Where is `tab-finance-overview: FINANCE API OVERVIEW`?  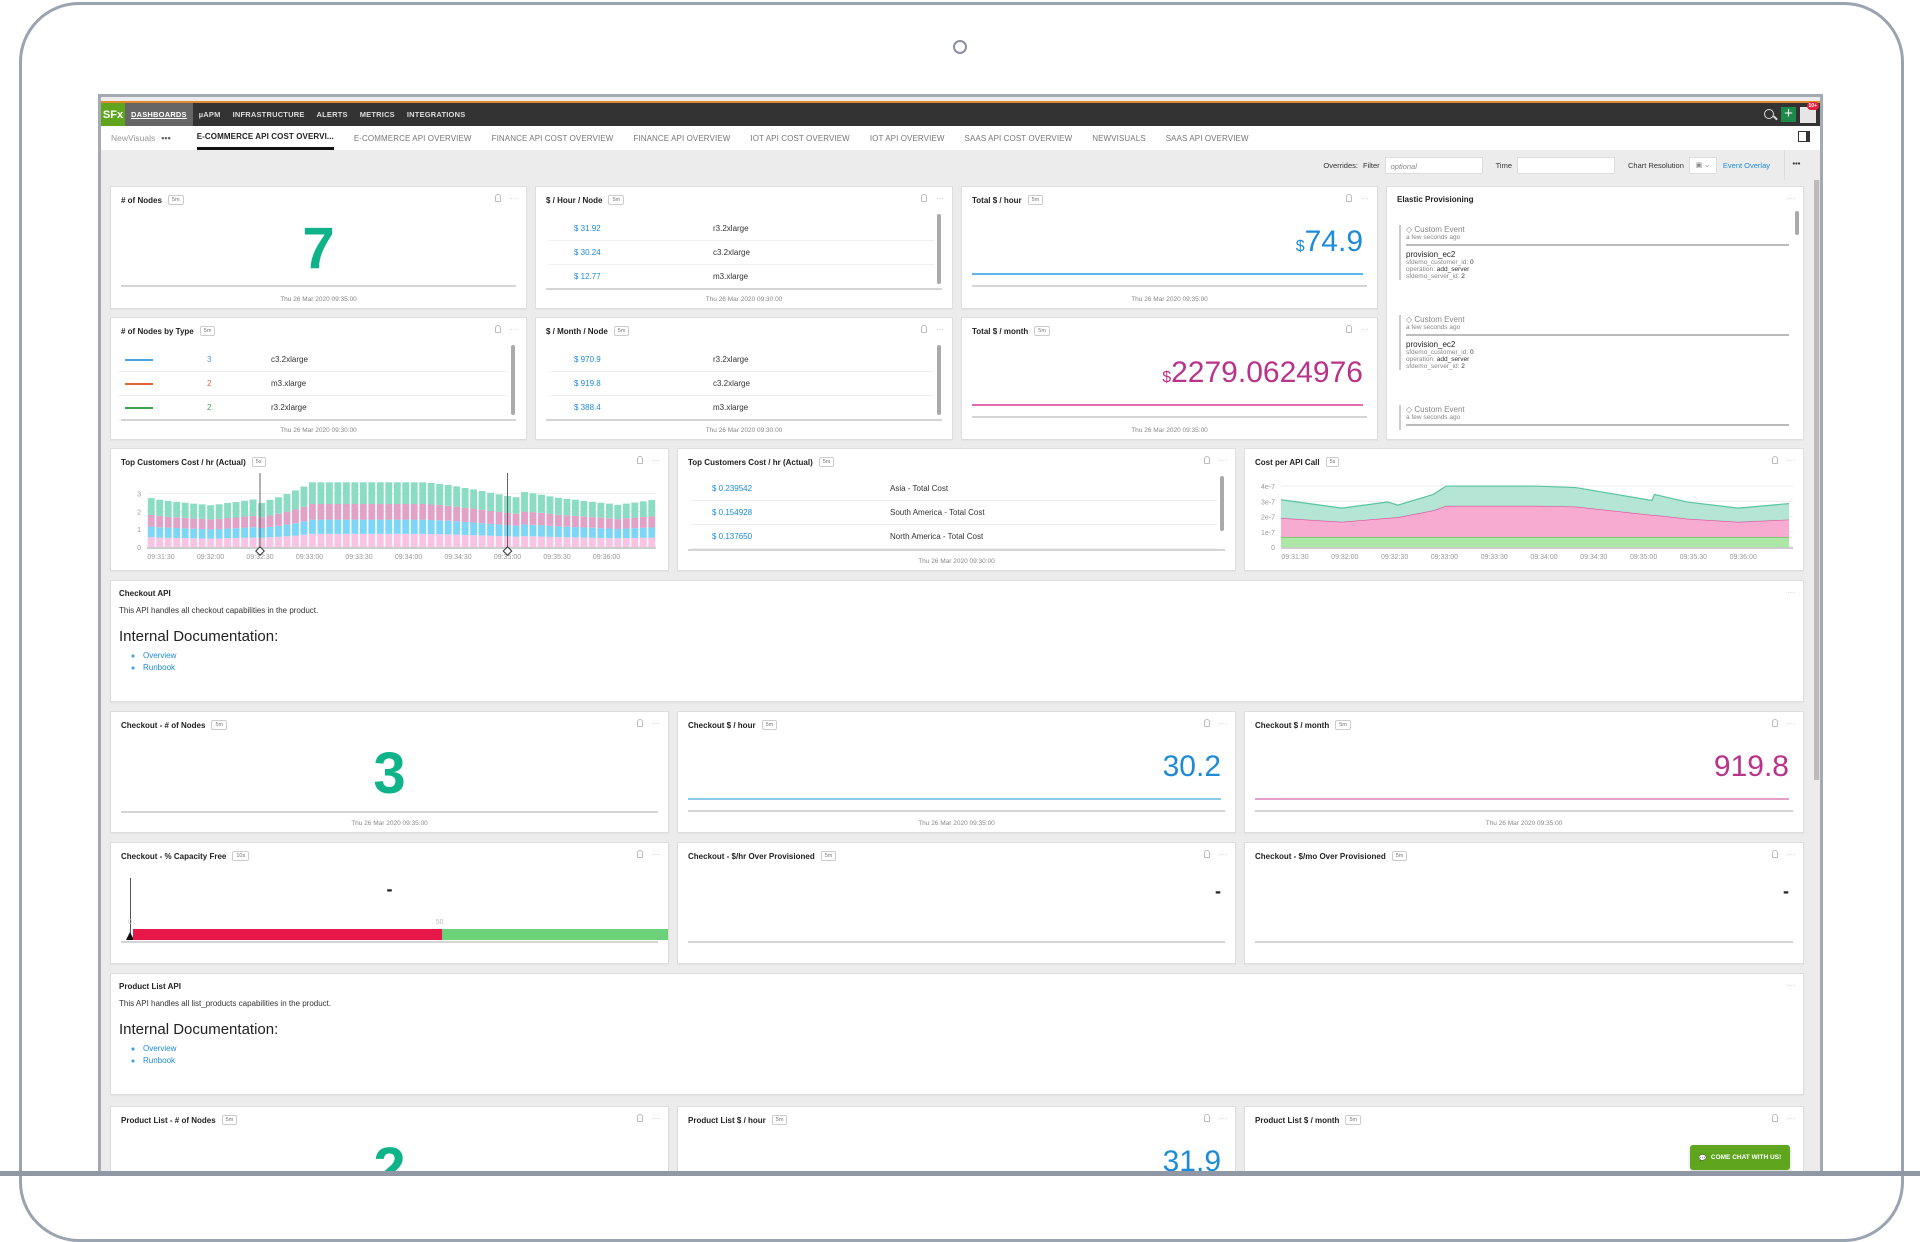
tab-finance-overview: FINANCE API OVERVIEW is located at coordinates (681, 138).